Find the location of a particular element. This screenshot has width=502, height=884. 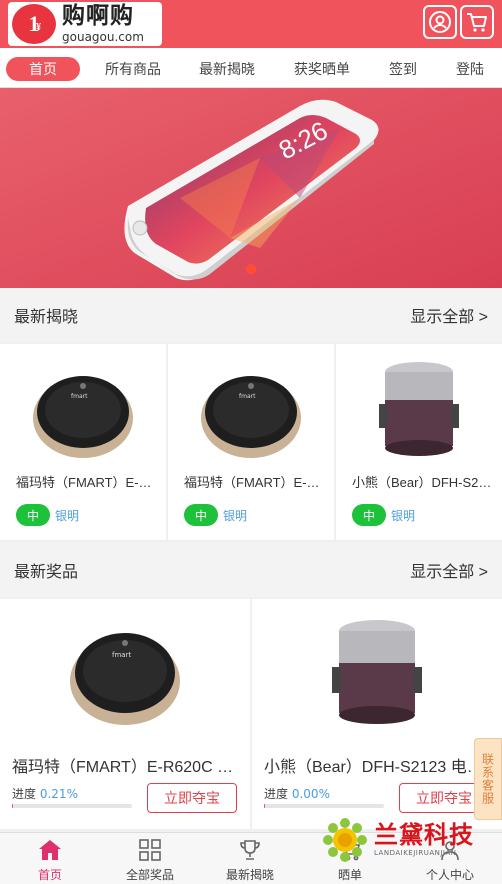

tab-shares: 晒单 is located at coordinates (350, 859).